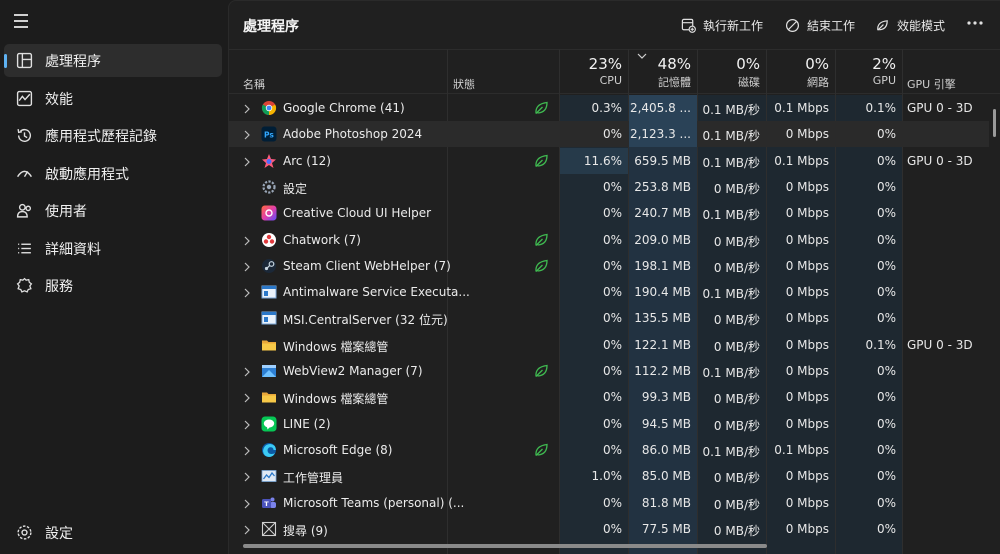  Describe the element at coordinates (254, 84) in the screenshot. I see `column-header-name: 名稱` at that location.